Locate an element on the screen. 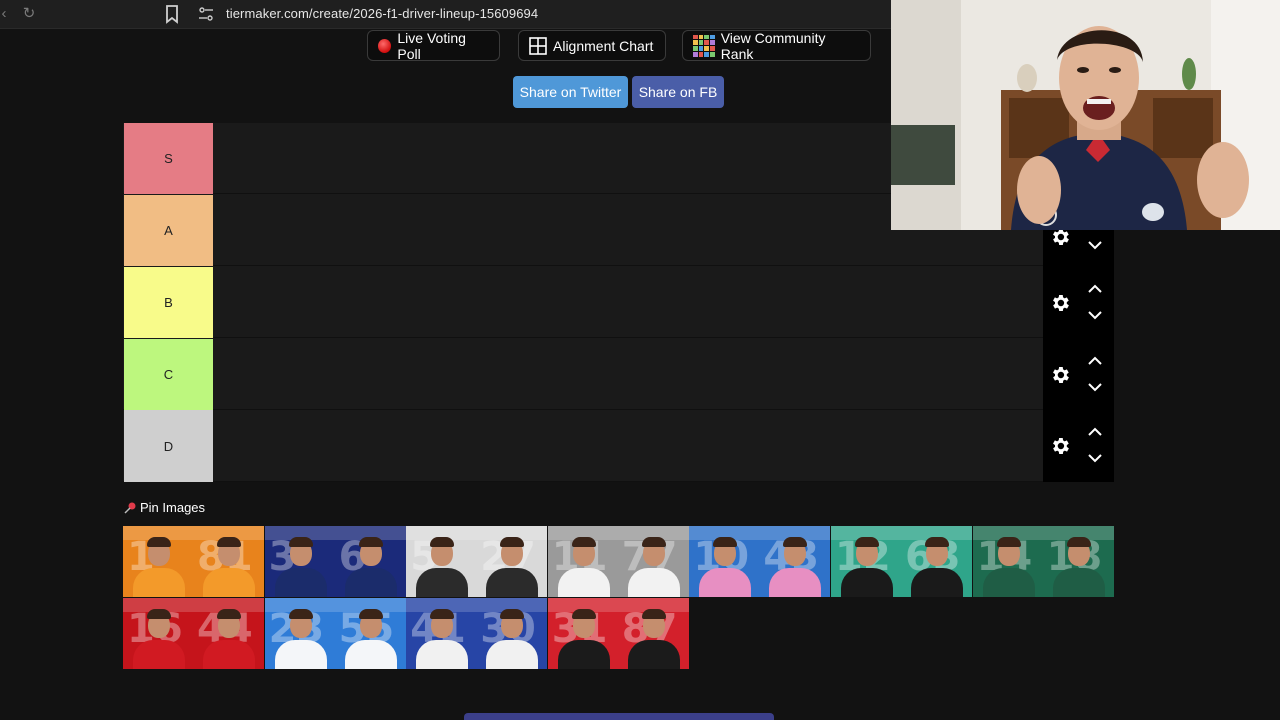  view-community-rank-button: View Community Rank is located at coordinates (776, 45).